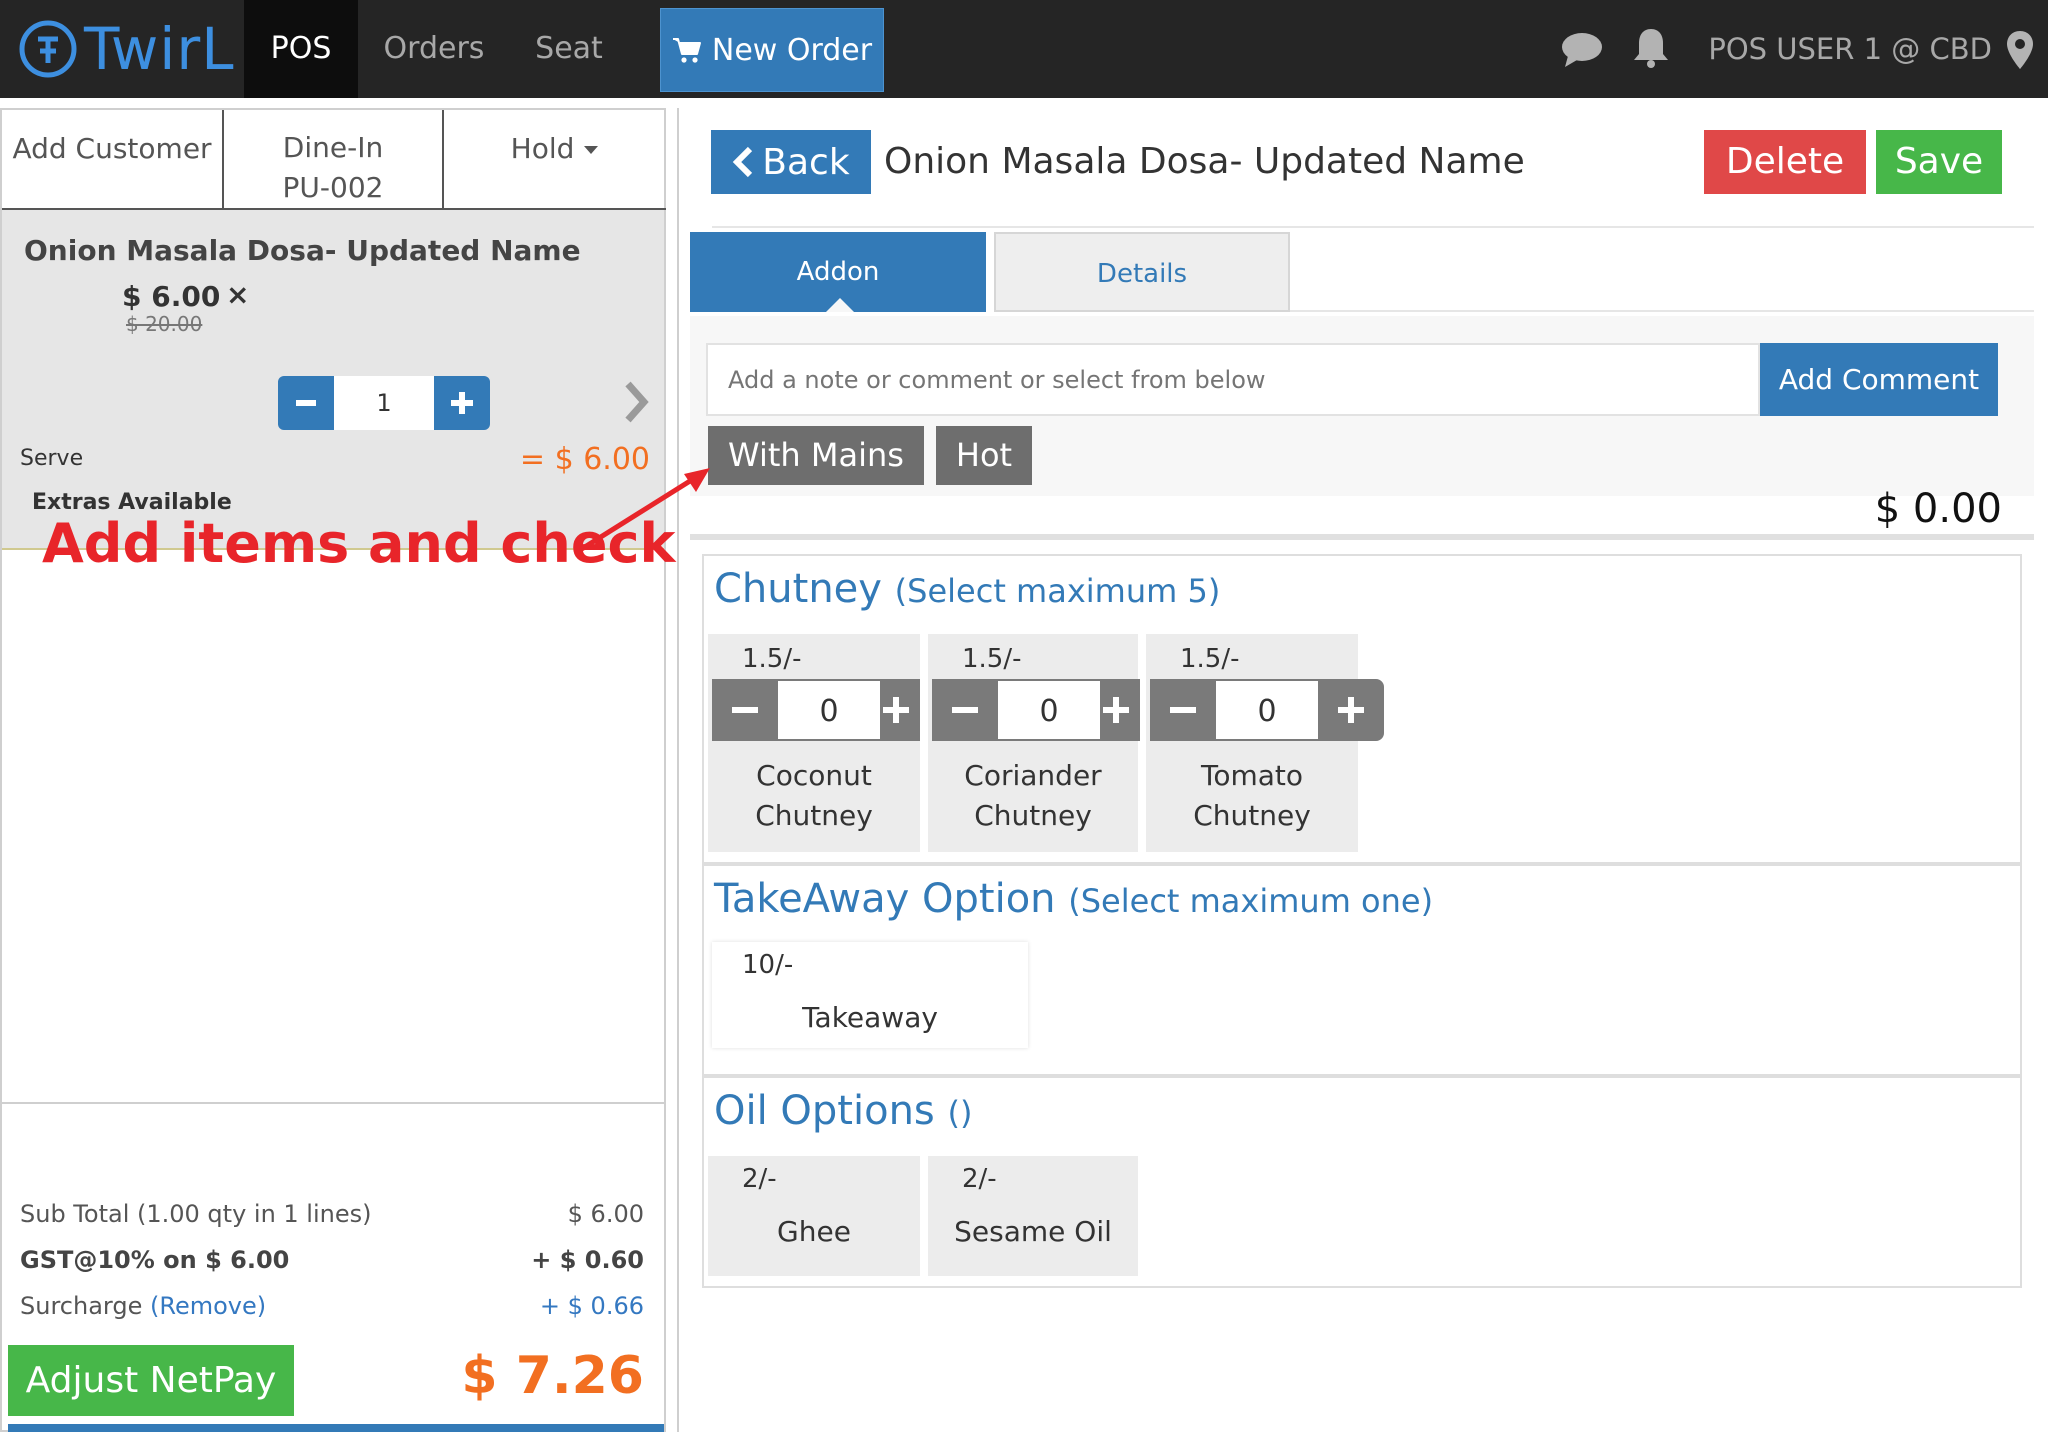 The height and width of the screenshot is (1432, 2048). I want to click on chevron-left-icon, so click(743, 162).